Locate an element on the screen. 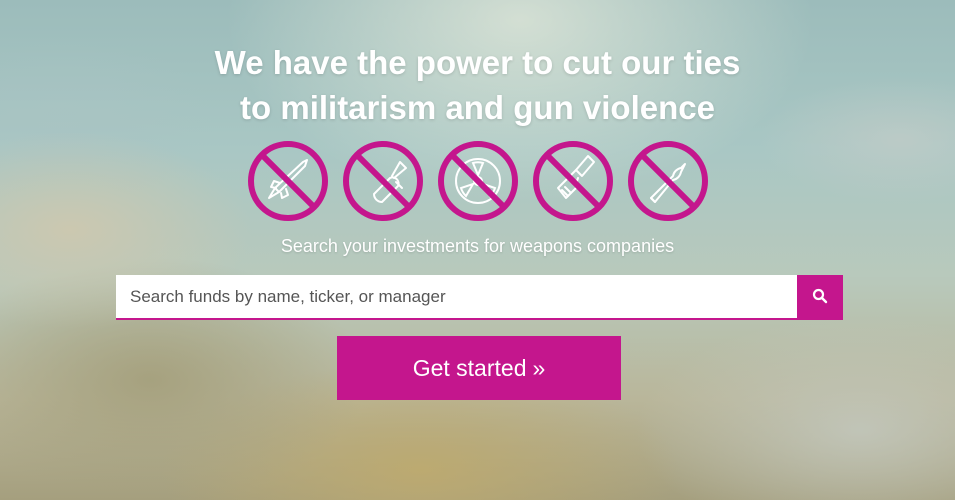 The height and width of the screenshot is (500, 955). no-bullet-icon is located at coordinates (668, 181).